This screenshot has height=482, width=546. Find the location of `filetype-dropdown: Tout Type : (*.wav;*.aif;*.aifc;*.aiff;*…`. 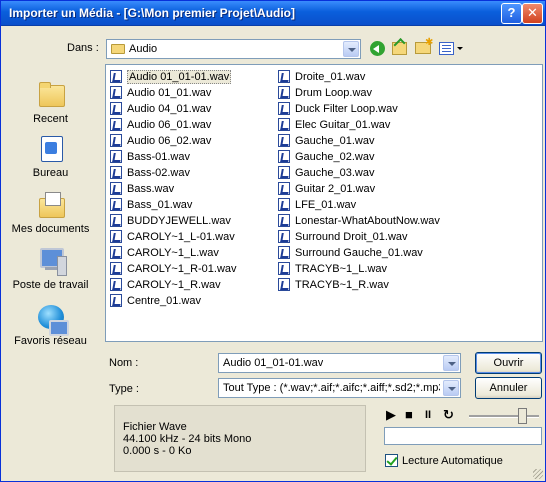

filetype-dropdown: Tout Type : (*.wav;*.aif;*.aifc;*.aiff;*… is located at coordinates (339, 388).